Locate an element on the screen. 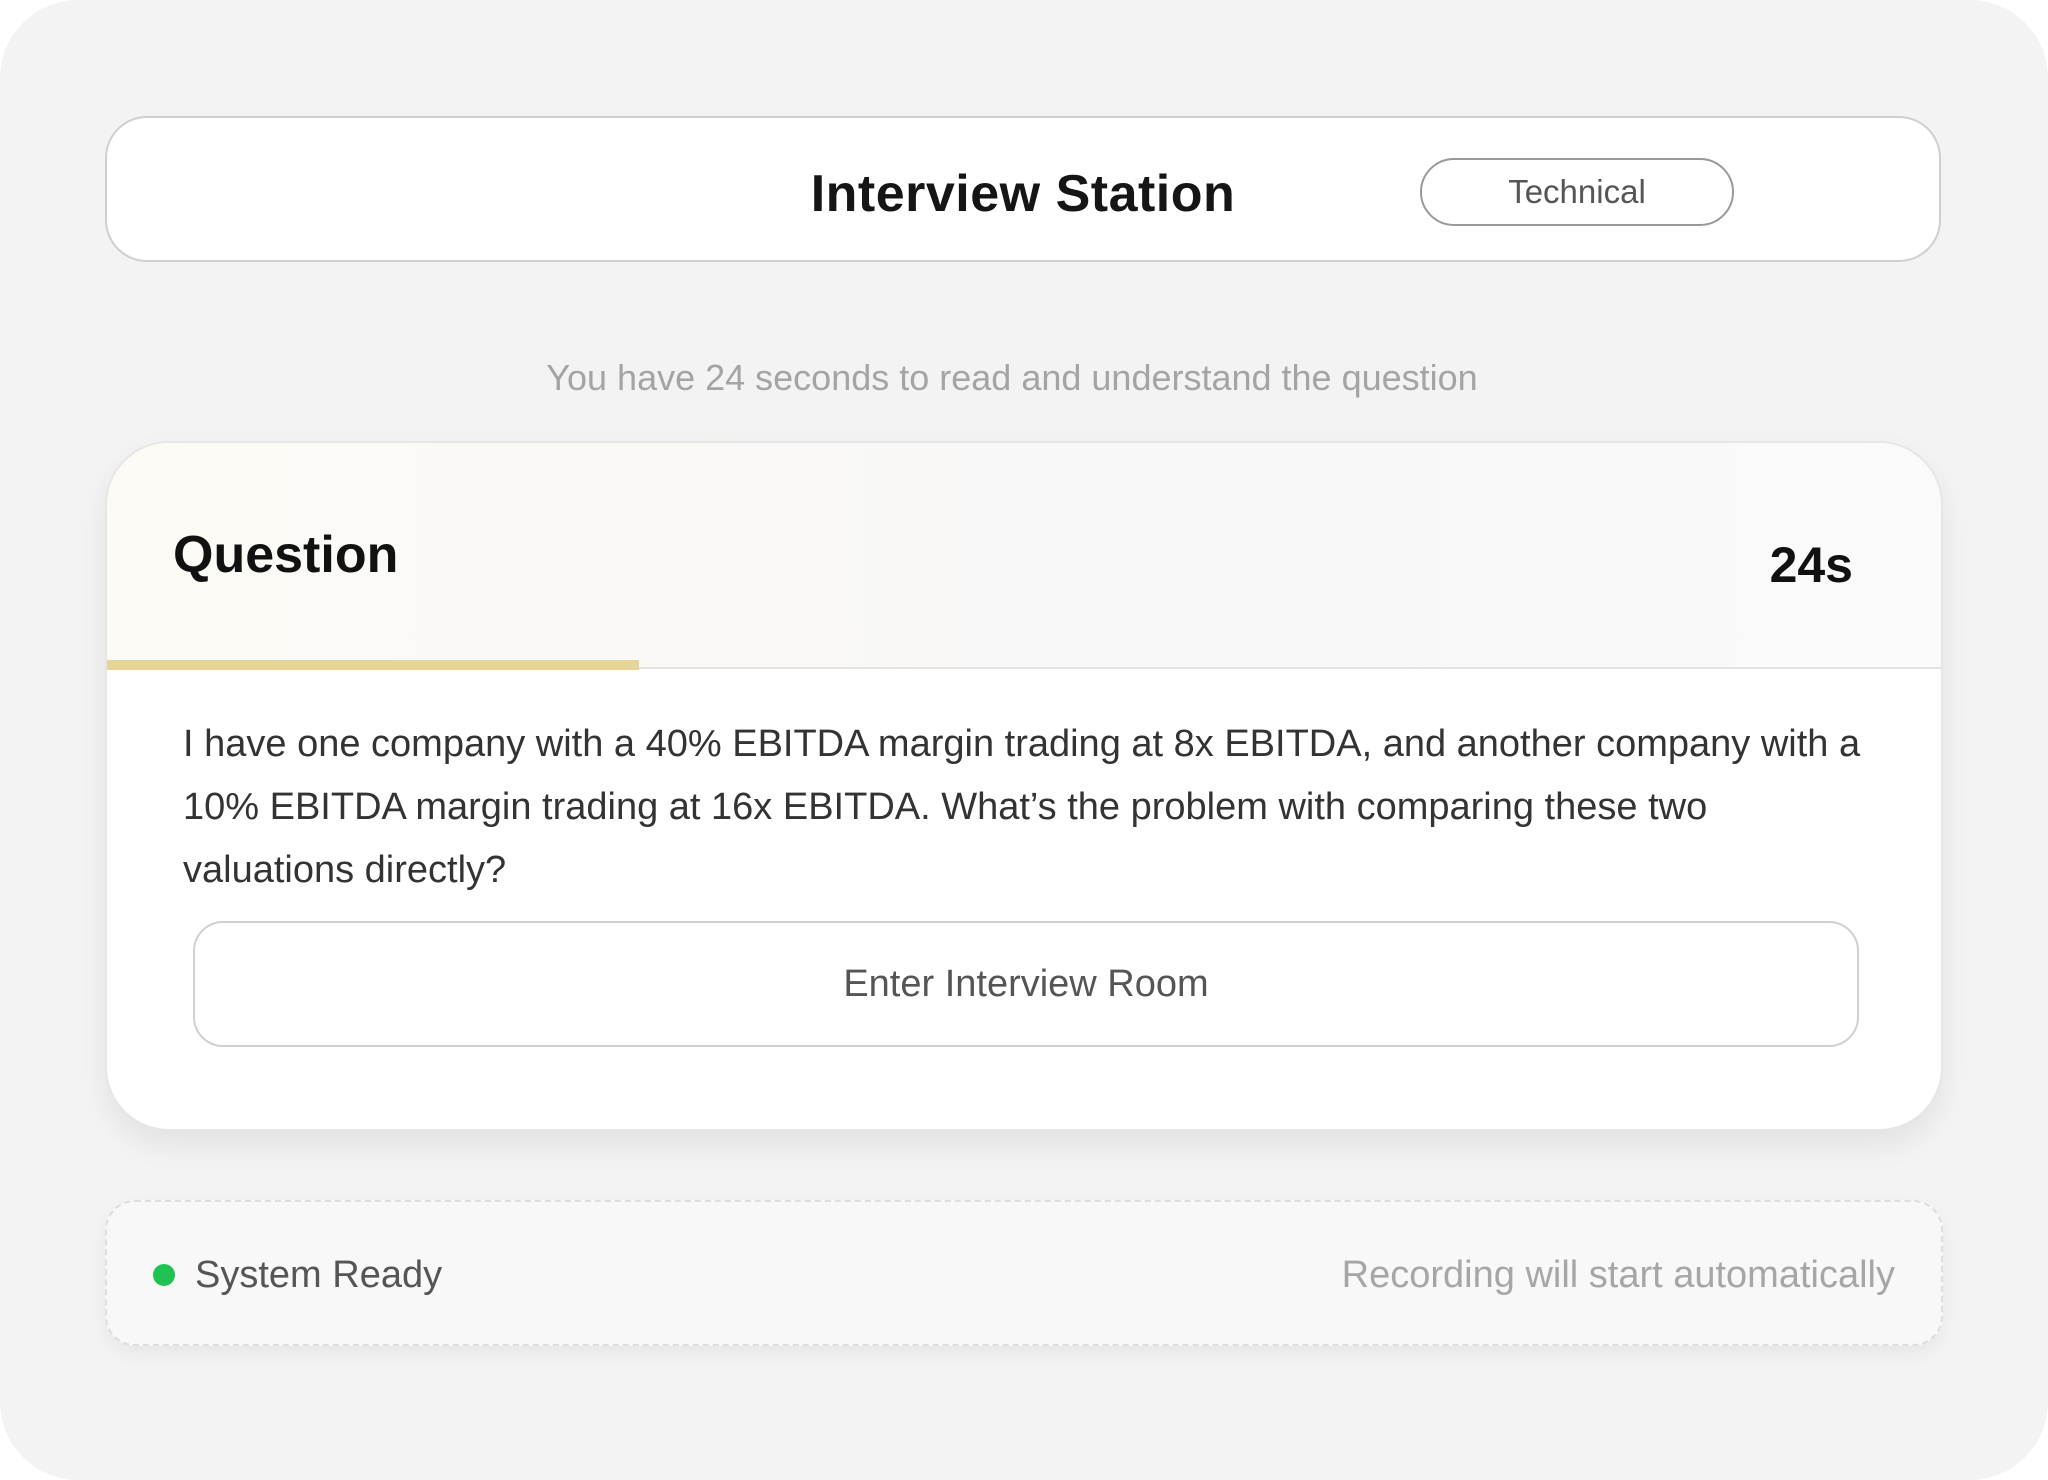  countdown-timer: 24s is located at coordinates (1811, 565).